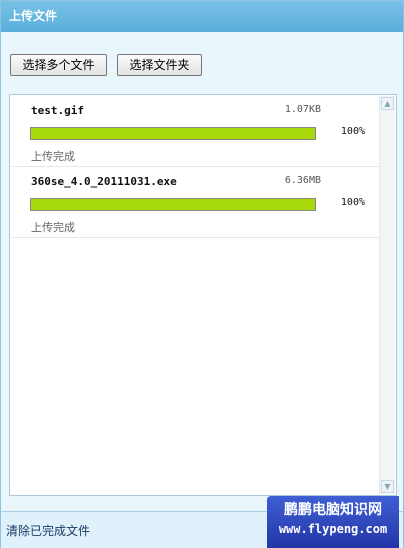 The image size is (404, 548). I want to click on select-multiple-files-button: 选择多个文件, so click(58, 65).